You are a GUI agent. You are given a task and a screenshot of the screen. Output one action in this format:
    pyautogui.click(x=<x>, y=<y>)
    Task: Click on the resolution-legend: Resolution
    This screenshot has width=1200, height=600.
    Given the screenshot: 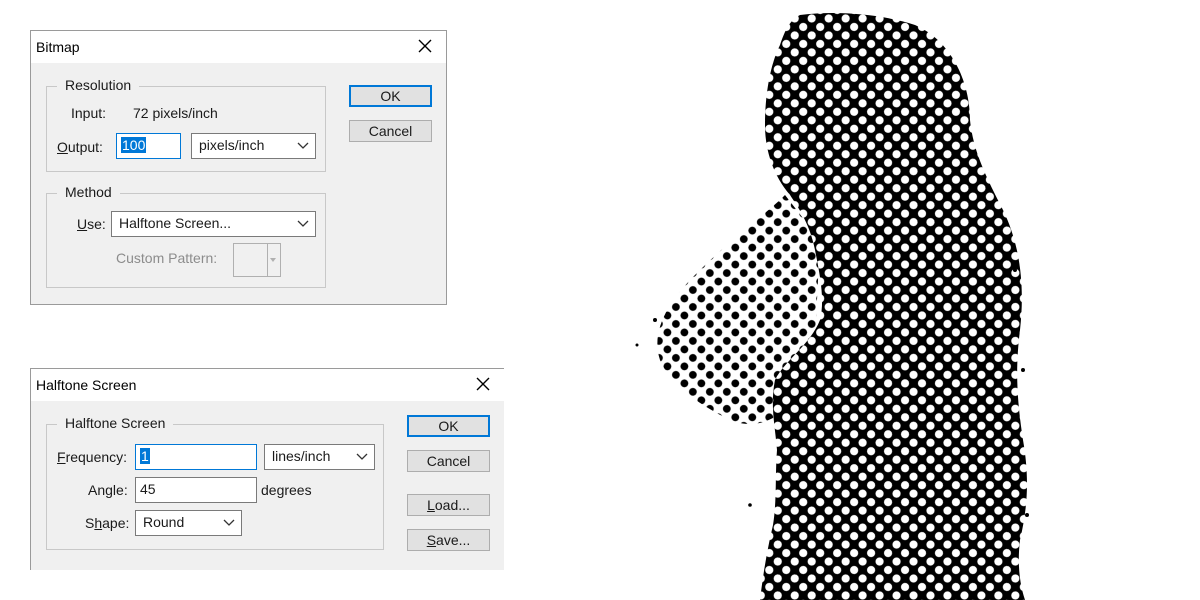 What is the action you would take?
    pyautogui.click(x=98, y=85)
    